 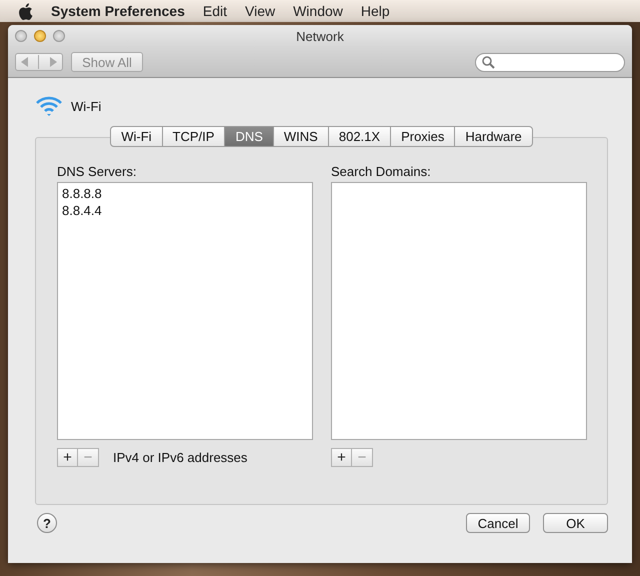 I want to click on minimize-icon, so click(x=40, y=36).